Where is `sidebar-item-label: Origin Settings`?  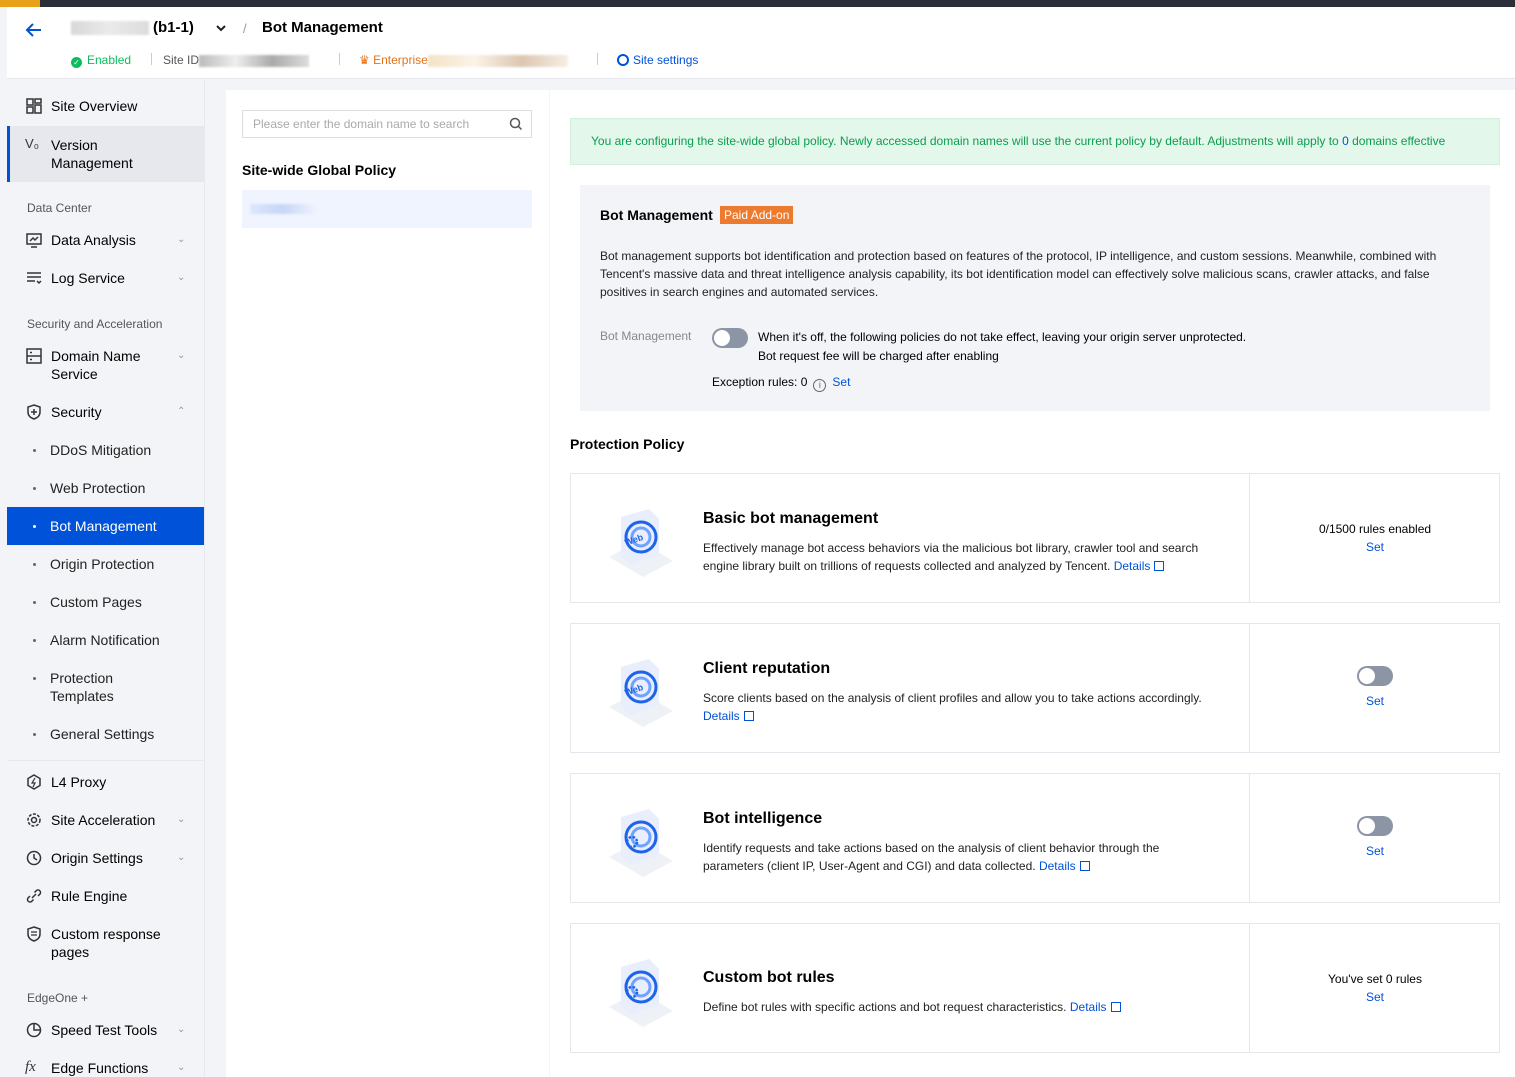 sidebar-item-label: Origin Settings is located at coordinates (97, 858).